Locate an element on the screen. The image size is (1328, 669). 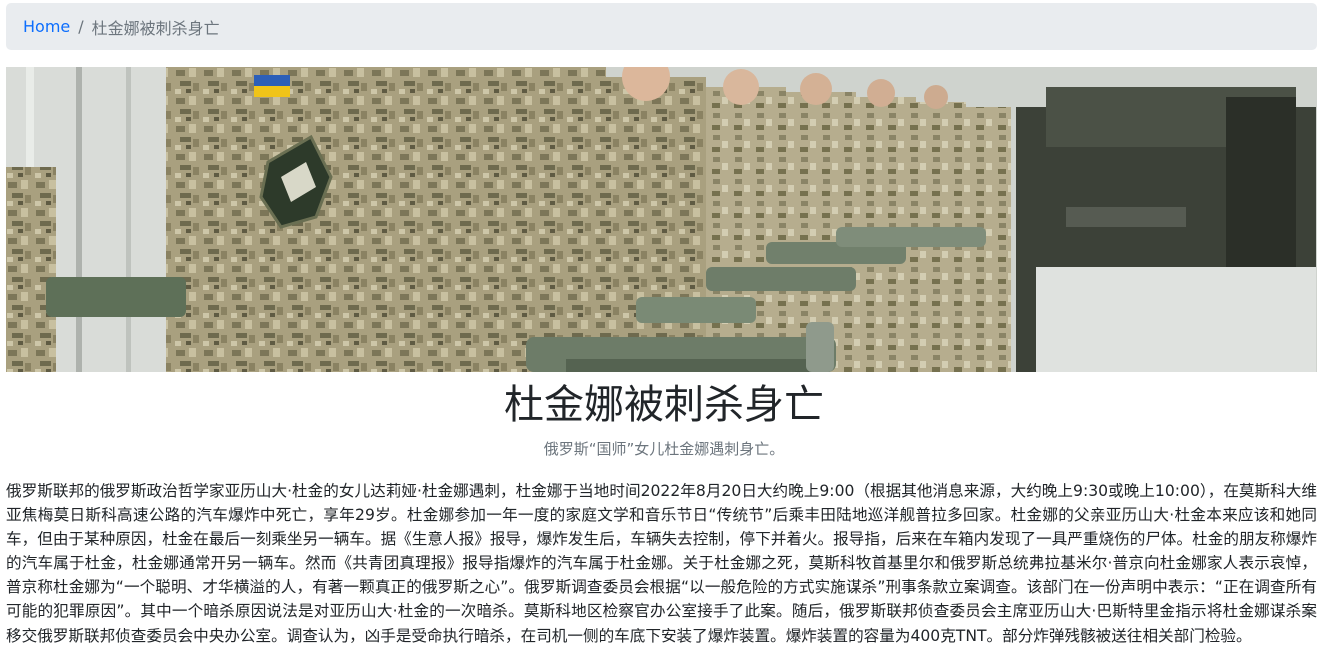
article-subtitle: 俄罗斯“国师”女儿杜金娜遇刺身亡。 is located at coordinates (664, 449).